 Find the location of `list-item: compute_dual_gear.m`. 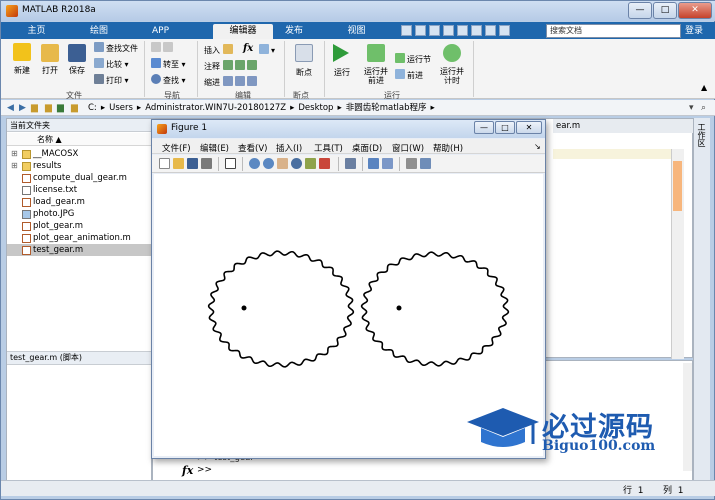

list-item: compute_dual_gear.m is located at coordinates (79, 178).